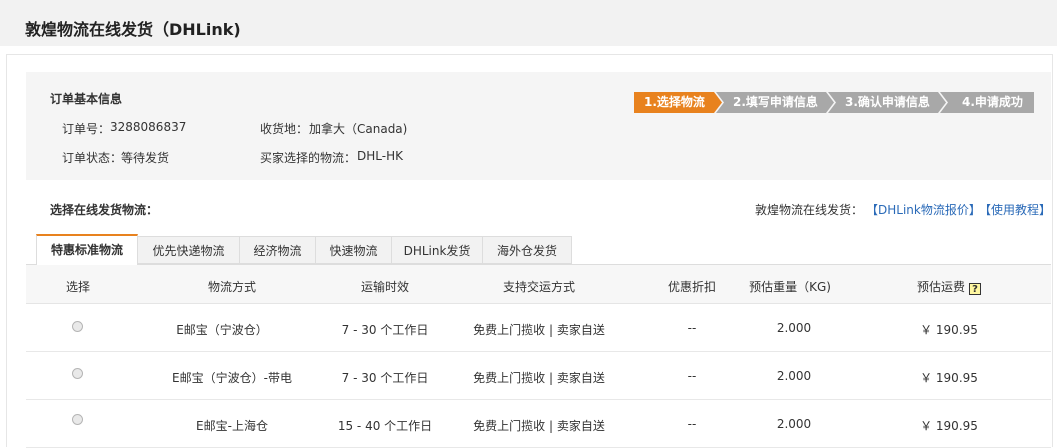 The width and height of the screenshot is (1057, 448). What do you see at coordinates (385, 426) in the screenshot?
I see `row-transit-time: 15 - 40 个工作日` at bounding box center [385, 426].